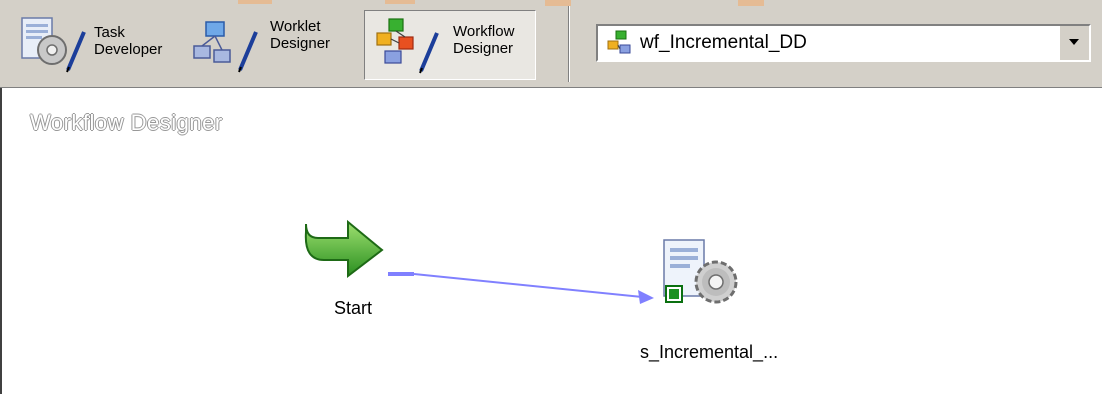  Describe the element at coordinates (225, 47) in the screenshot. I see `worklet-designer-icon` at that location.